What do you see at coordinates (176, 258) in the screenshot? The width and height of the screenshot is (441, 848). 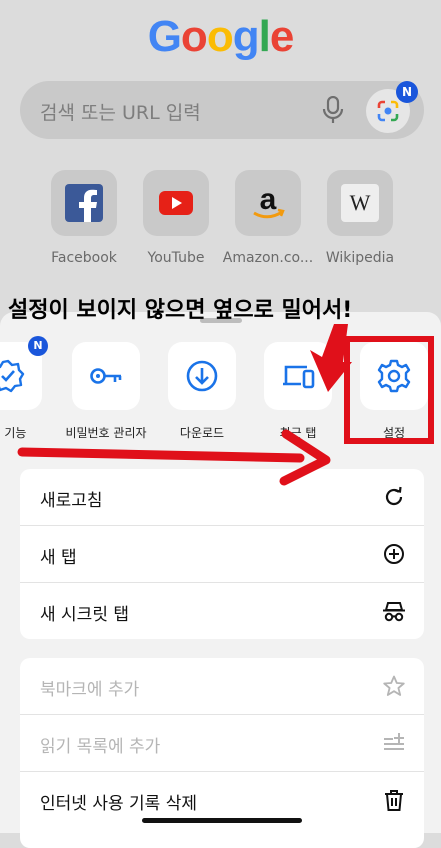 I see `shortcut-label: YouTube` at bounding box center [176, 258].